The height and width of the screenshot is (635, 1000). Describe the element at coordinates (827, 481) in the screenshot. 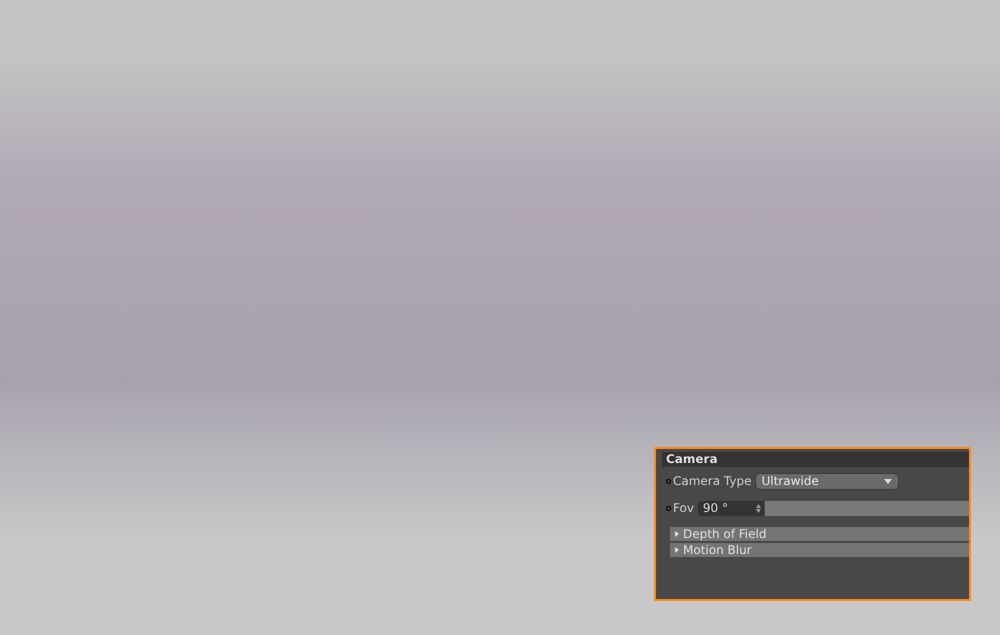

I see `camera-type-dropdown: Ultrawide` at that location.